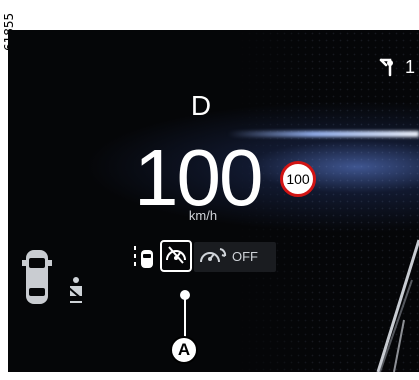  I want to click on speed-limiter-selected, so click(176, 256).